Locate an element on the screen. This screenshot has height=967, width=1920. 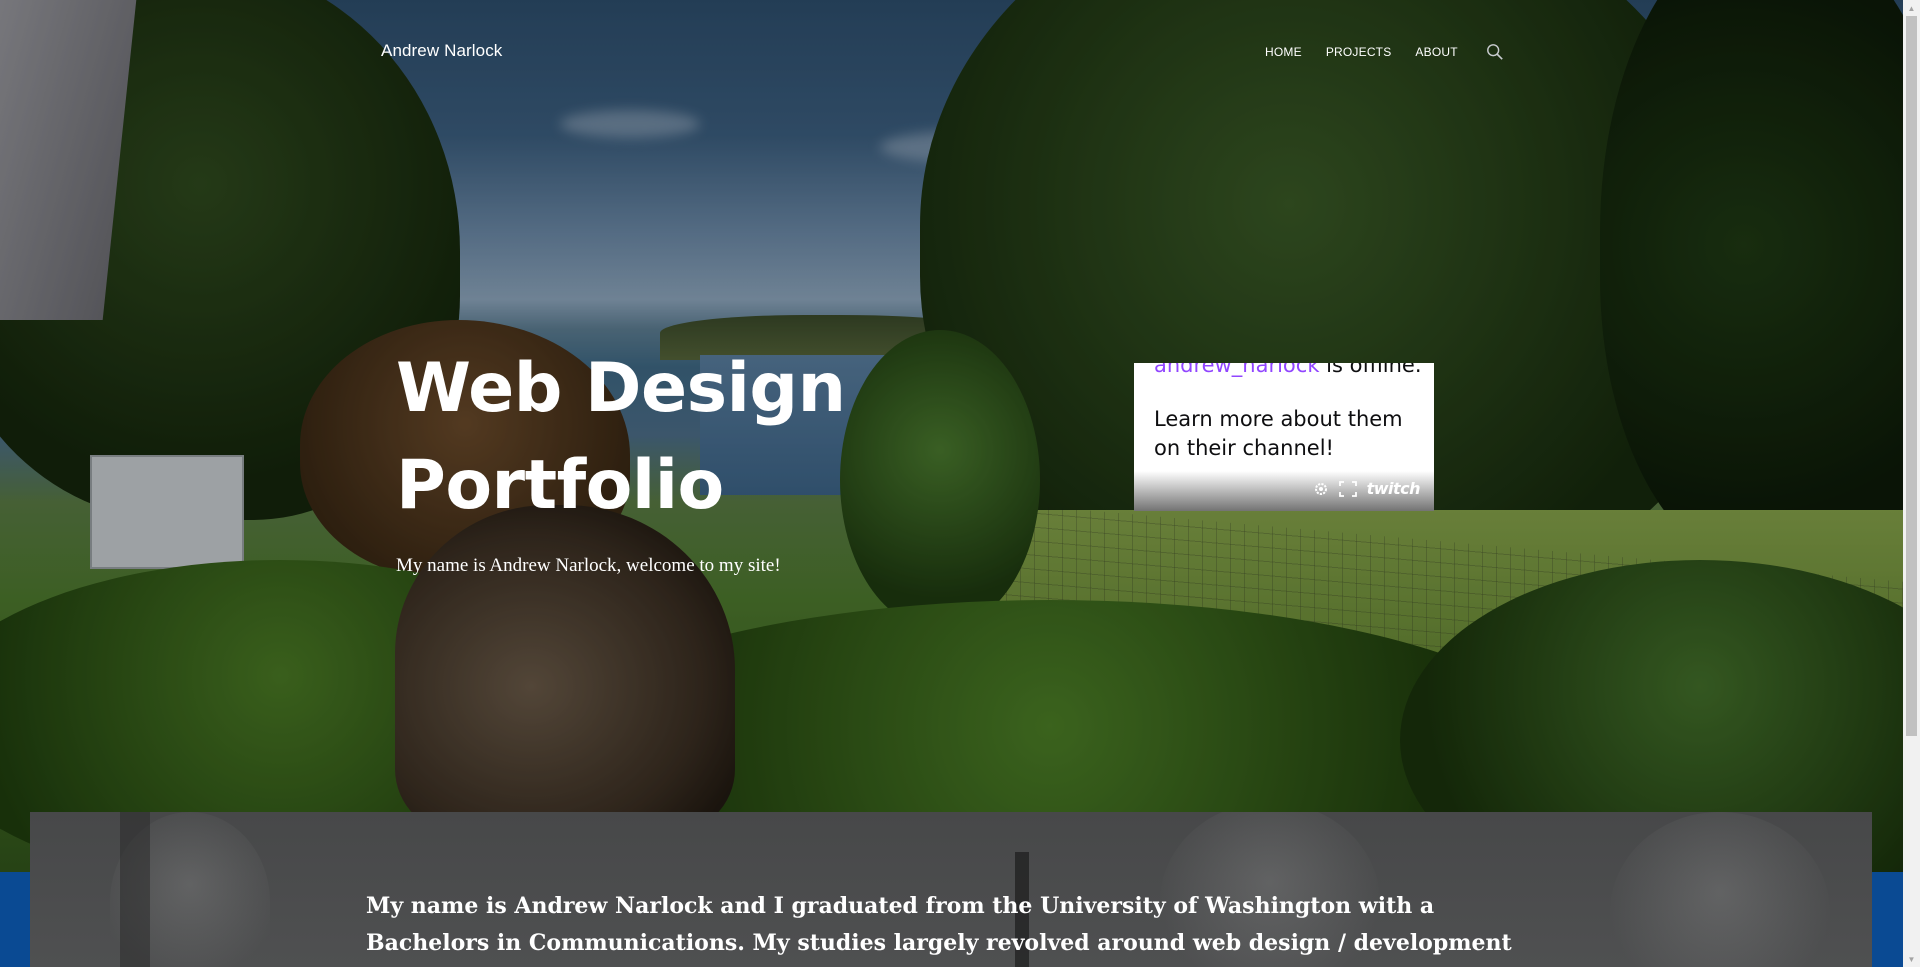
twitch-control-bar: twitch is located at coordinates (1284, 491).